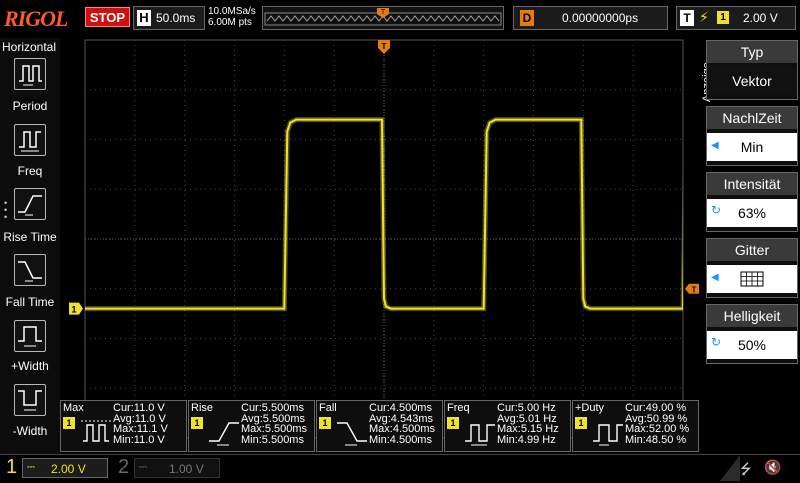 The height and width of the screenshot is (483, 800). I want to click on measurement-minimum: Min:48.50 %, so click(656, 439).